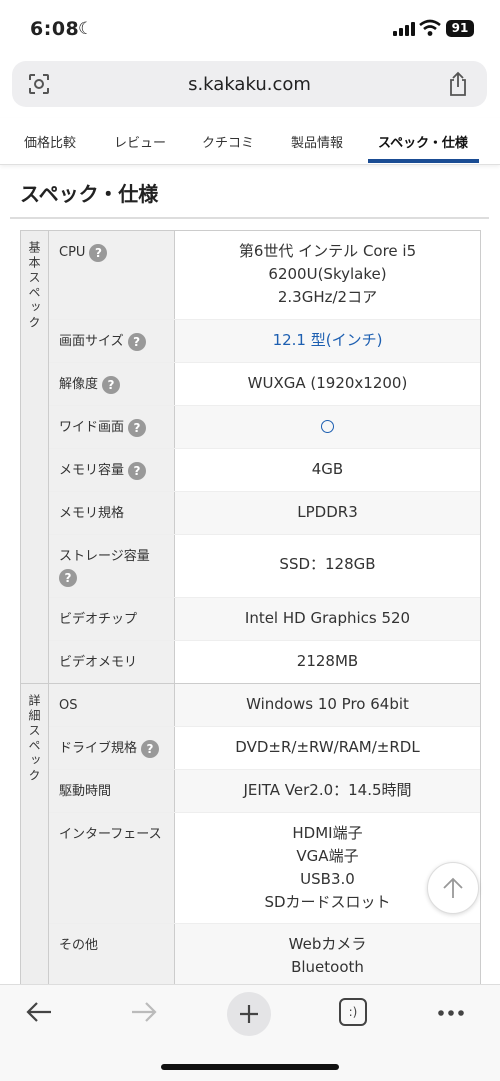 This screenshot has height=1081, width=500. I want to click on scroll-to-top-button, so click(453, 888).